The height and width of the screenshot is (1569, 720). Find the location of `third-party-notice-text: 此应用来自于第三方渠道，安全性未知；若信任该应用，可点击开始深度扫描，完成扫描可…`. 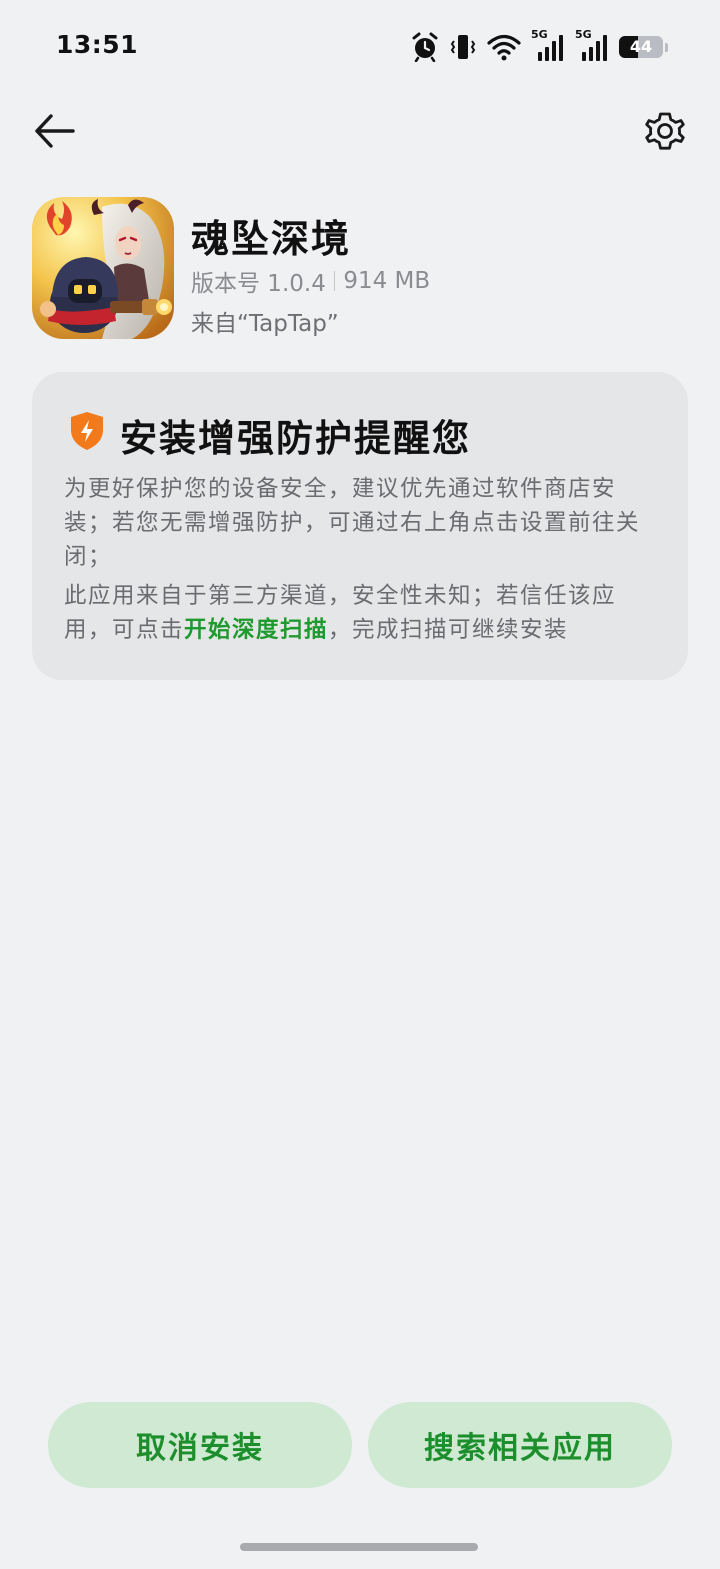

third-party-notice-text: 此应用来自于第三方渠道，安全性未知；若信任该应用，可点击开始深度扫描，完成扫描可… is located at coordinates (359, 613).